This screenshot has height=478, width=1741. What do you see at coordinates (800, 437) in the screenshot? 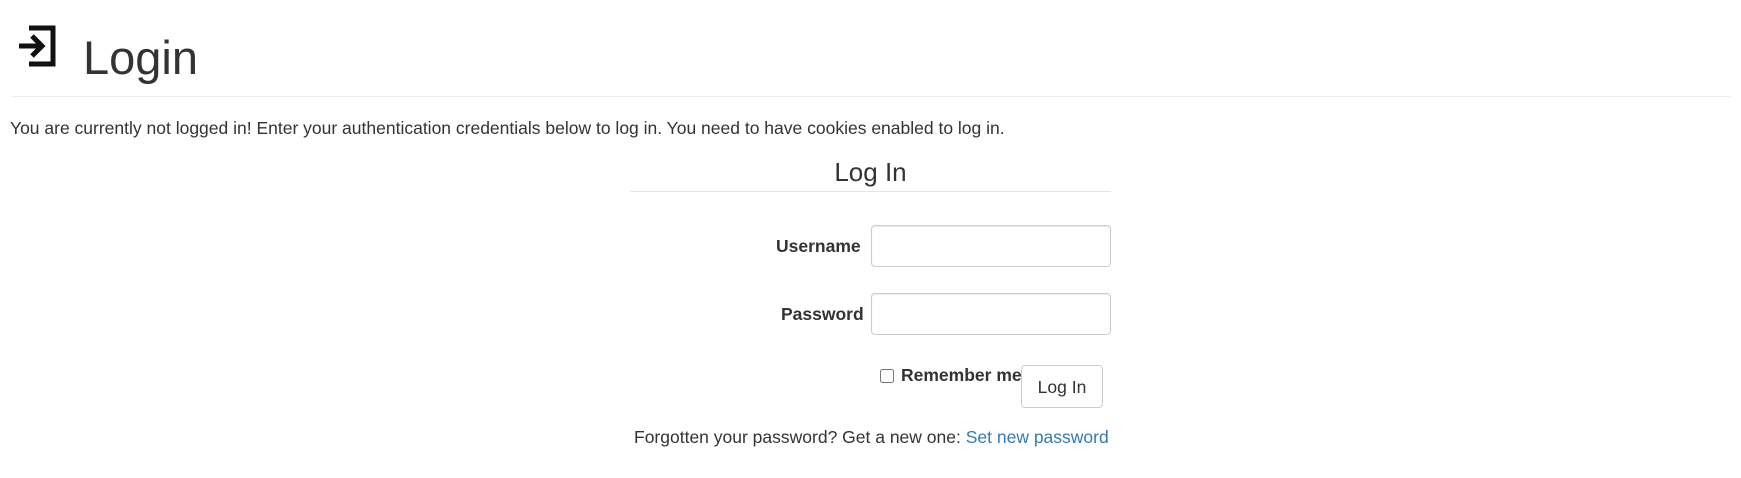
I see `forgot-password-text: Forgotten your password? Get a new one:` at bounding box center [800, 437].